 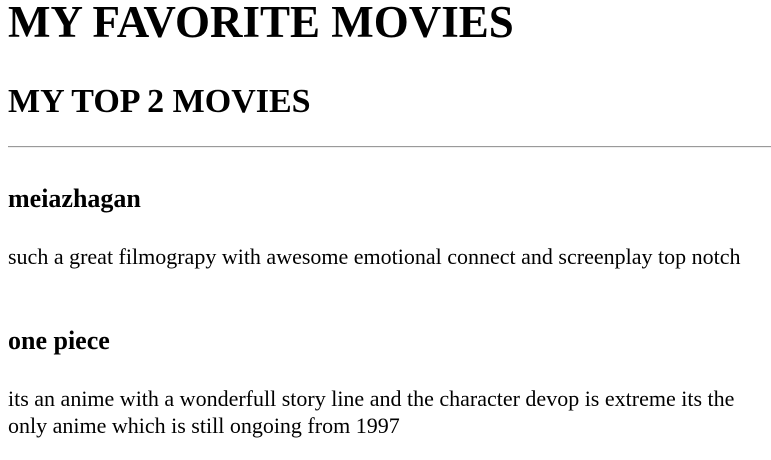 I want to click on divider, so click(x=389, y=147).